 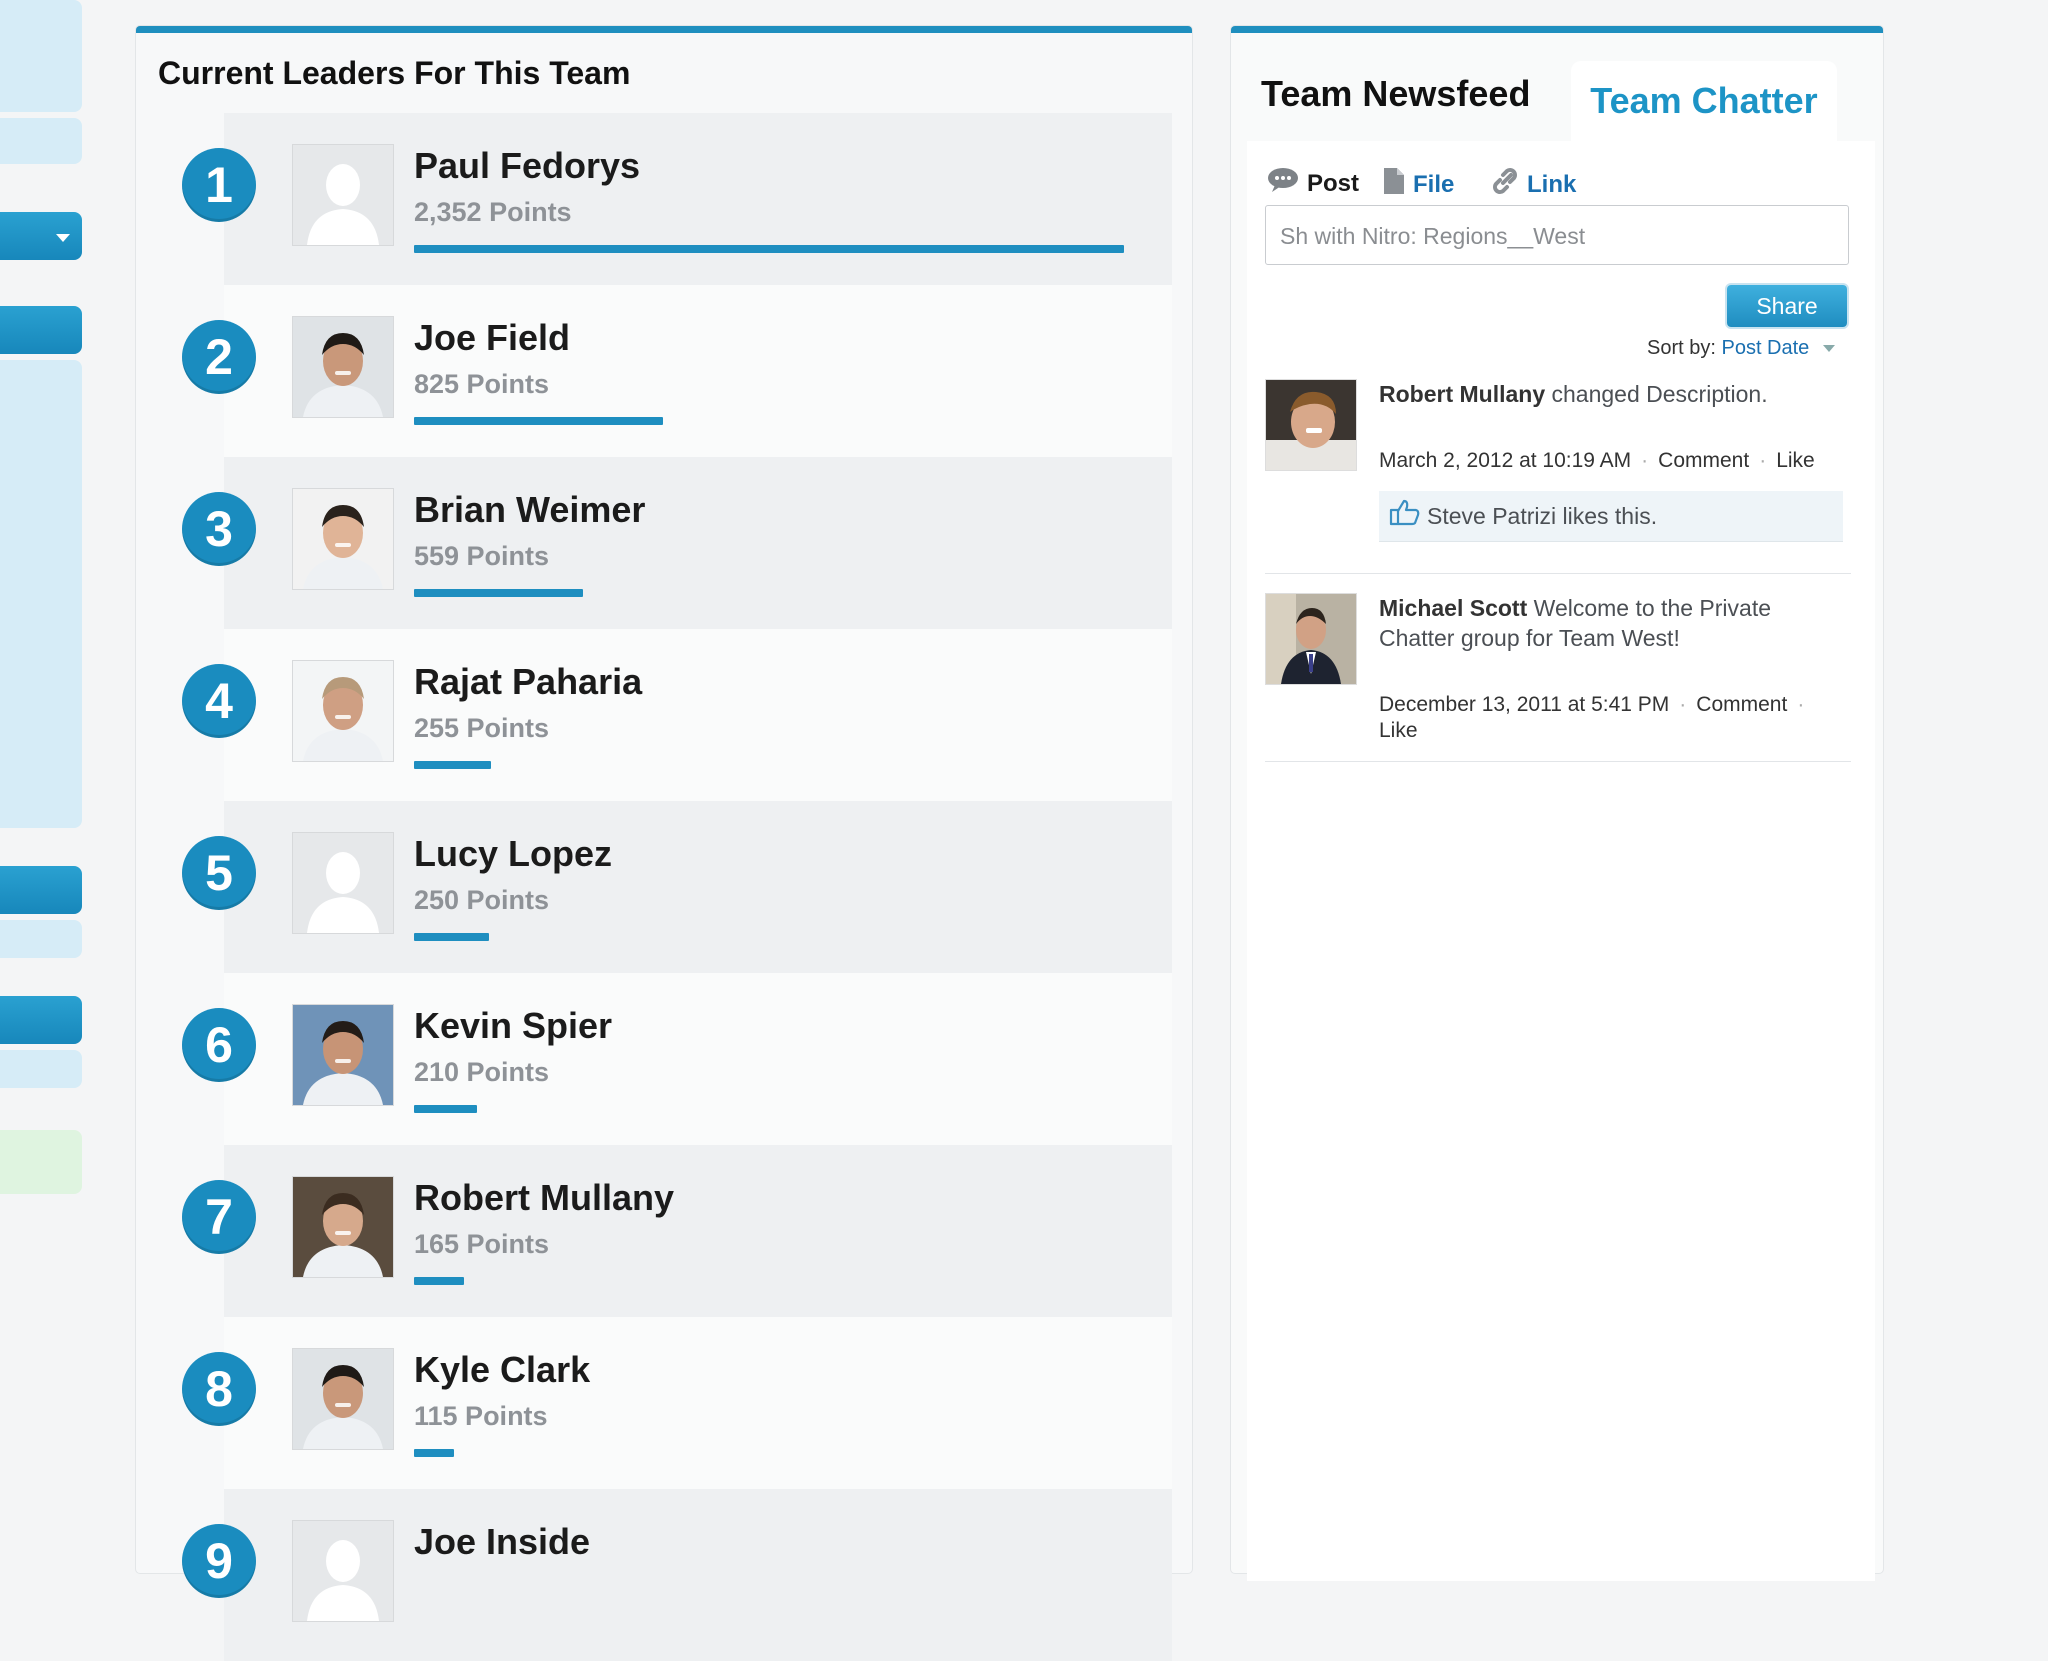 What do you see at coordinates (502, 1542) in the screenshot?
I see `leader-name: Joe Inside` at bounding box center [502, 1542].